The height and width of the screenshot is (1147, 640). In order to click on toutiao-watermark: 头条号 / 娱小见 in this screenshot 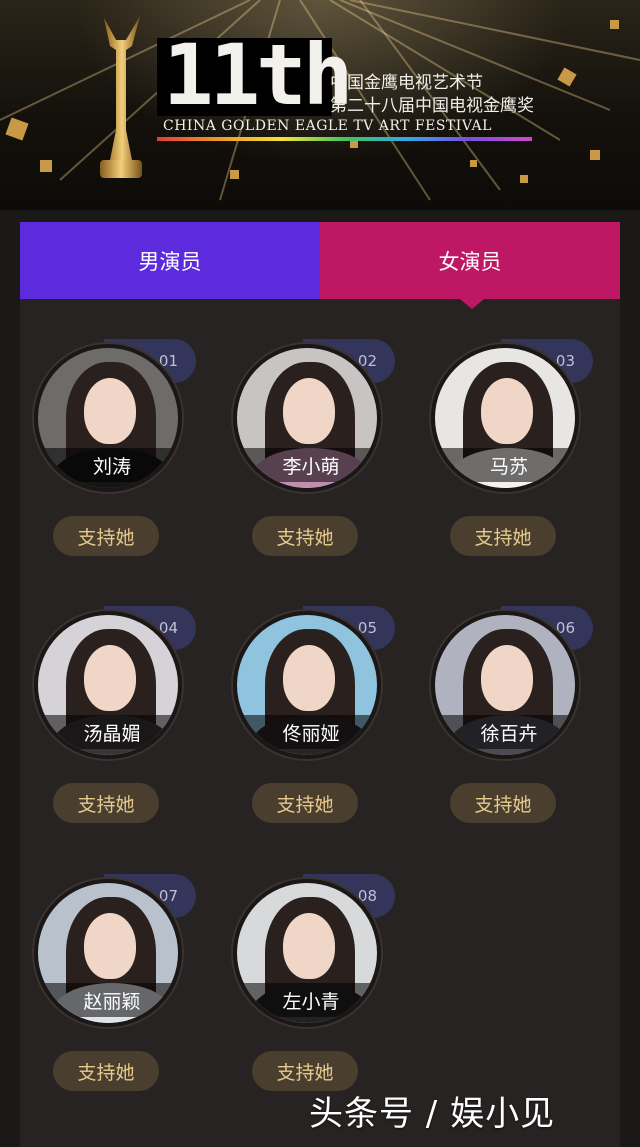, I will do `click(432, 1114)`.